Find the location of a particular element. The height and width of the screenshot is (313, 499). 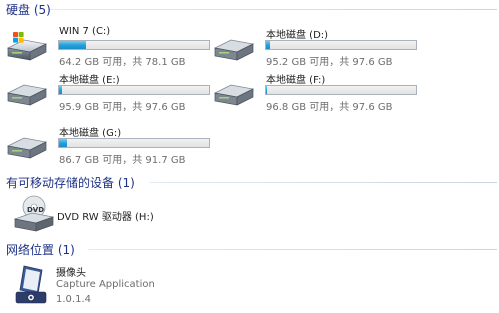

network-item-type: Capture Application is located at coordinates (105, 284).